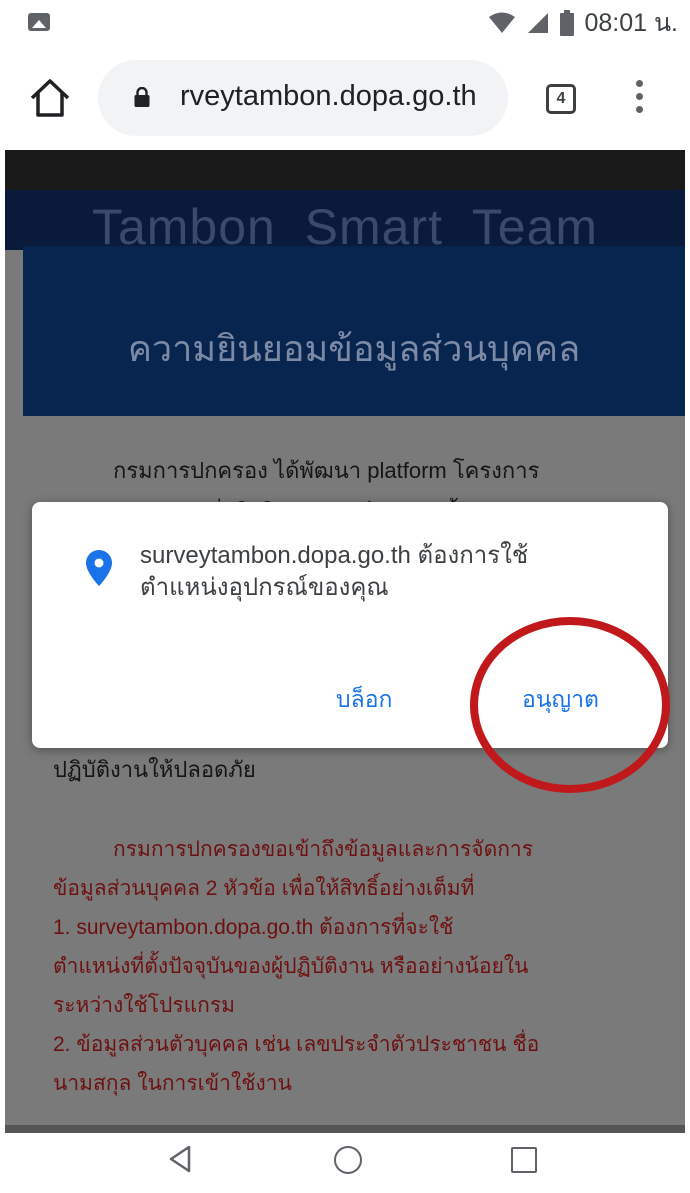 The image size is (690, 1193). I want to click on lock-icon, so click(142, 97).